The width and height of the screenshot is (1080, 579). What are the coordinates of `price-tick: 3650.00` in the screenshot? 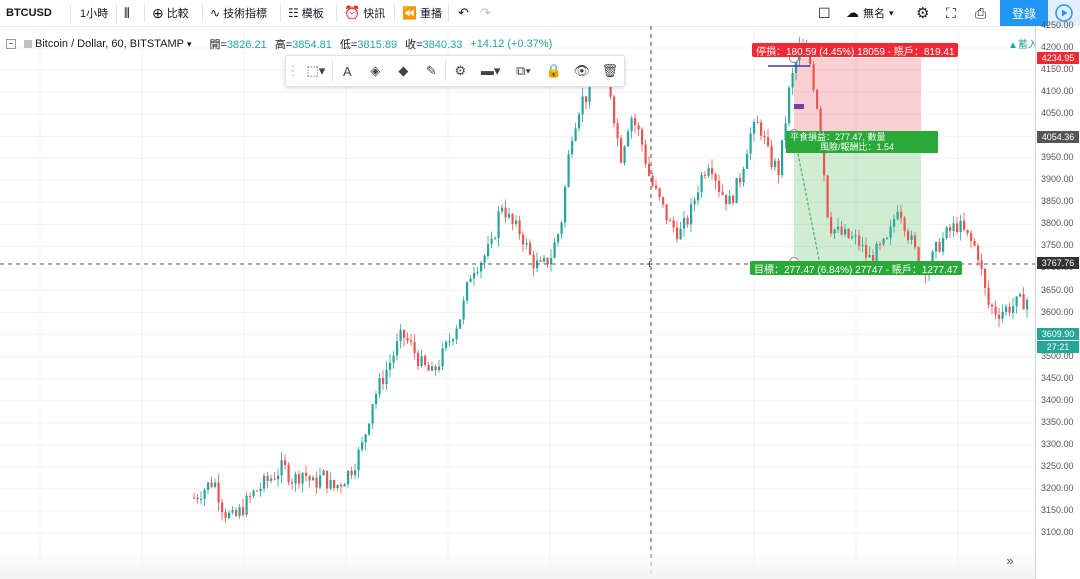 It's located at (1057, 289).